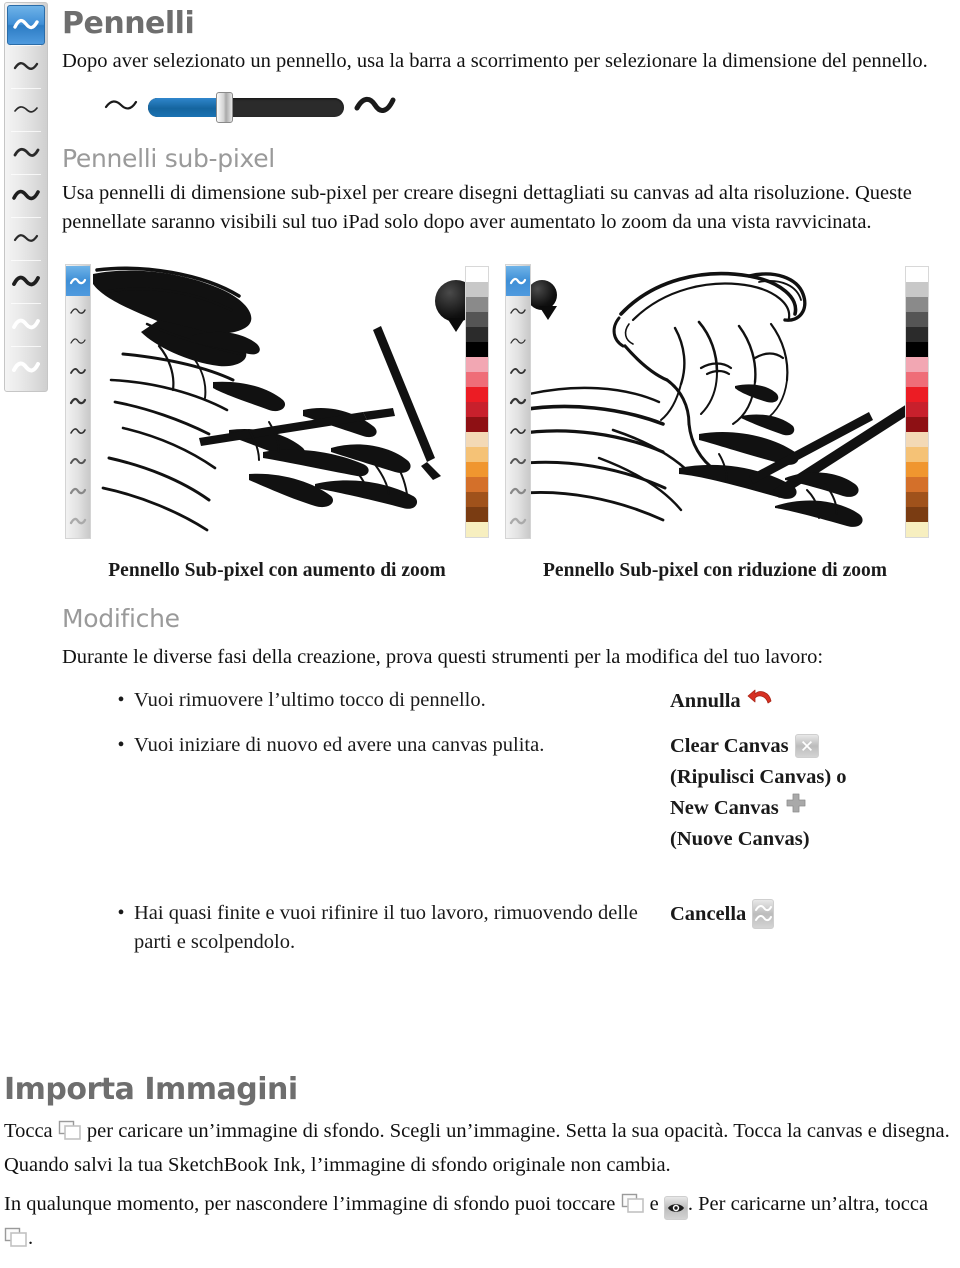 This screenshot has width=960, height=1268. Describe the element at coordinates (724, 807) in the screenshot. I see `new-canvas-label: New Canvas` at that location.